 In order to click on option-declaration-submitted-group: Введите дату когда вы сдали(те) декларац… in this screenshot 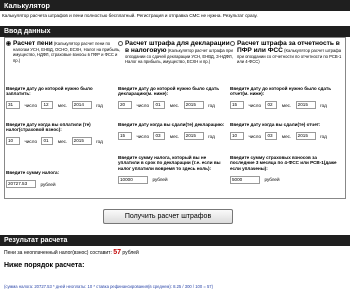, I will do `click(173, 133)`.